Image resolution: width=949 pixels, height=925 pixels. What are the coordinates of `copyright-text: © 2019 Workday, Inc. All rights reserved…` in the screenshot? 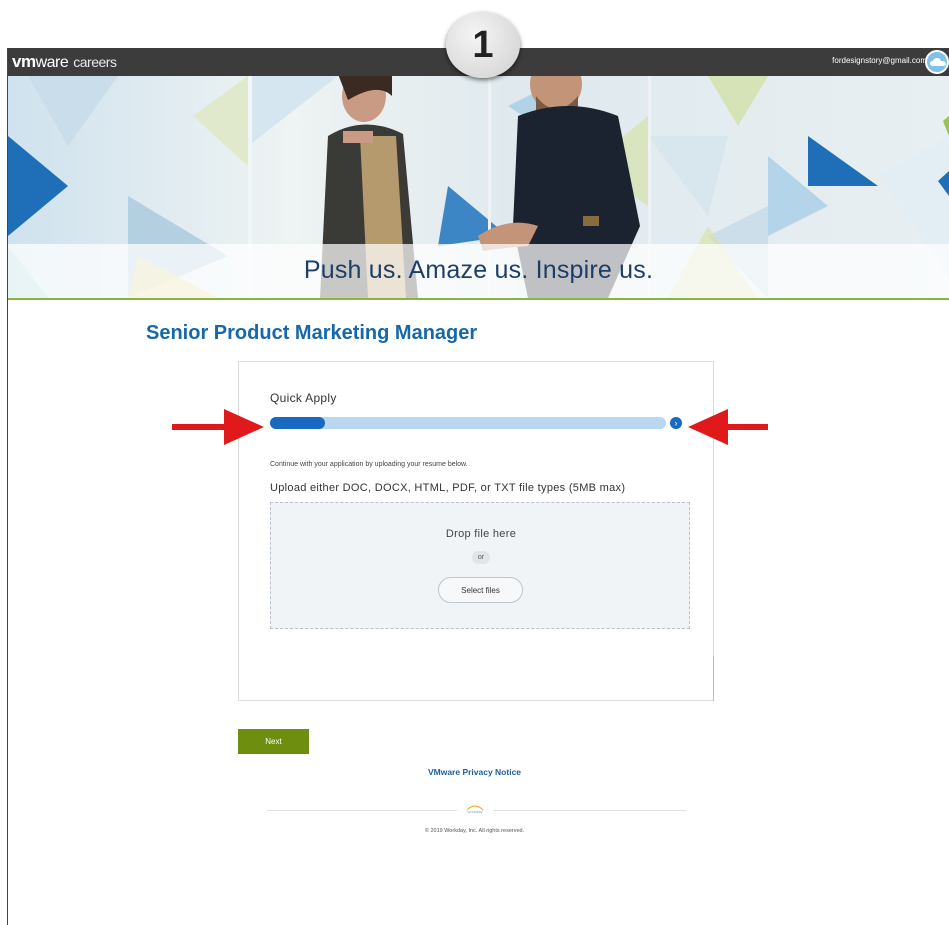 It's located at (474, 831).